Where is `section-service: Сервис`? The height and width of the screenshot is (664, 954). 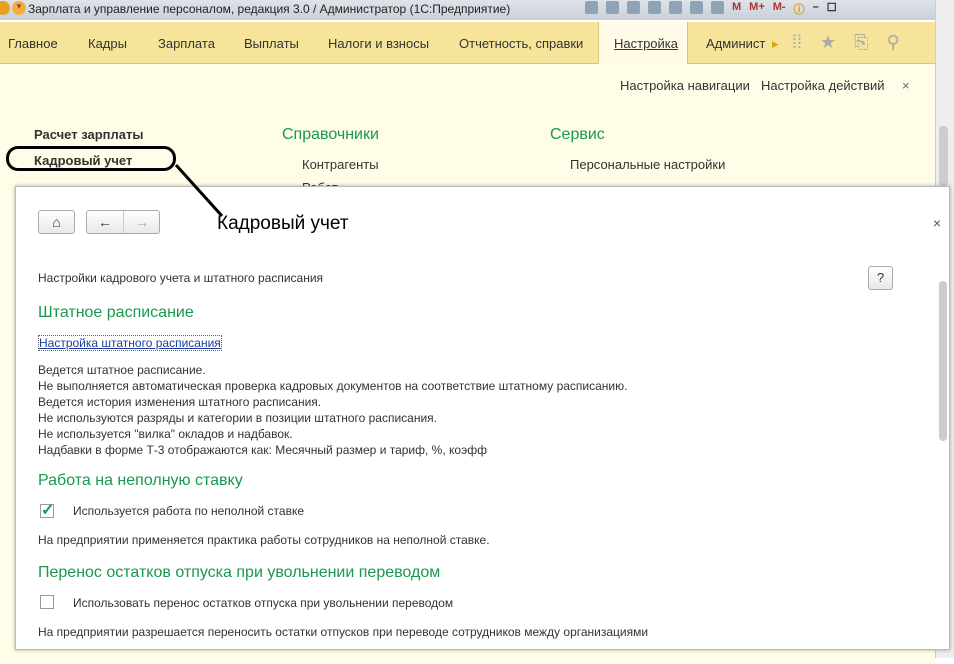 section-service: Сервис is located at coordinates (577, 134).